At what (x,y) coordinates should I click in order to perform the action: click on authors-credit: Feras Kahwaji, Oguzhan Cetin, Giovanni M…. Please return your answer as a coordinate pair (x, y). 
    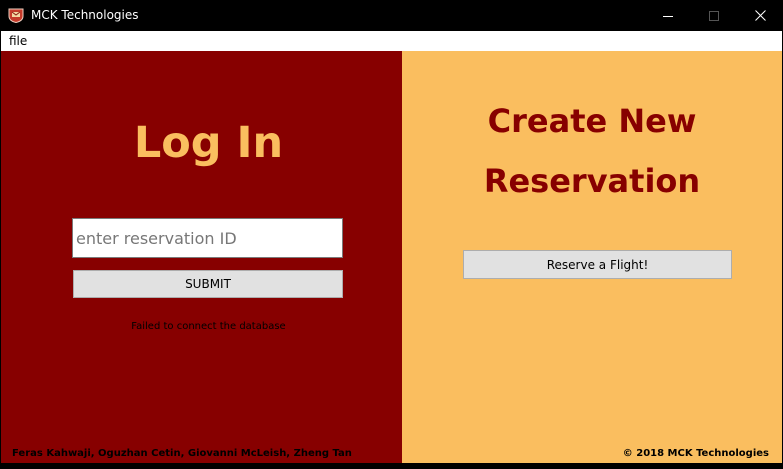
    Looking at the image, I should click on (182, 453).